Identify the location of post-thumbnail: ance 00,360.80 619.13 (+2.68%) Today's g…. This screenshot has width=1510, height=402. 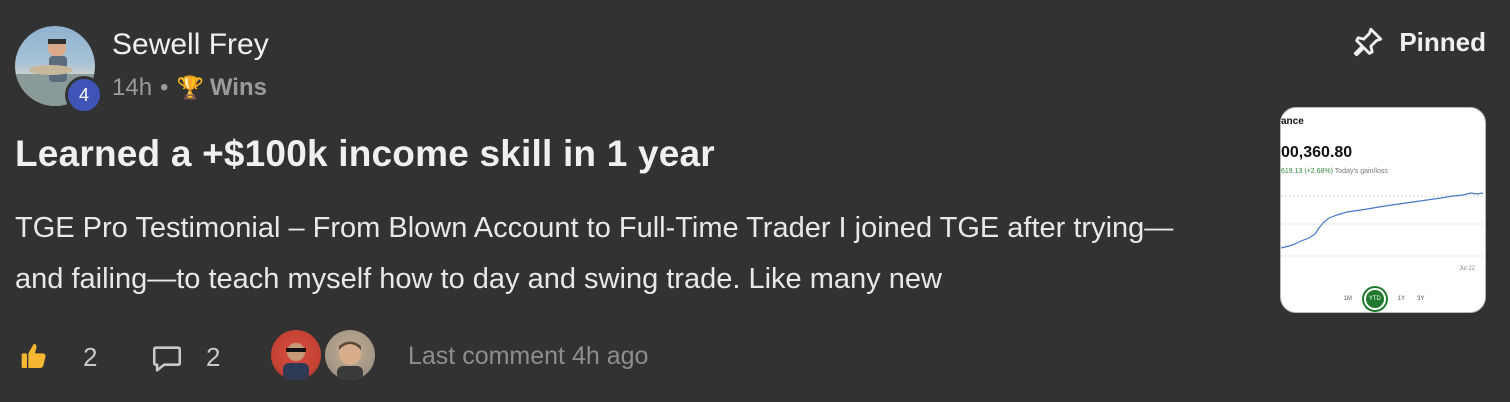
(1383, 210).